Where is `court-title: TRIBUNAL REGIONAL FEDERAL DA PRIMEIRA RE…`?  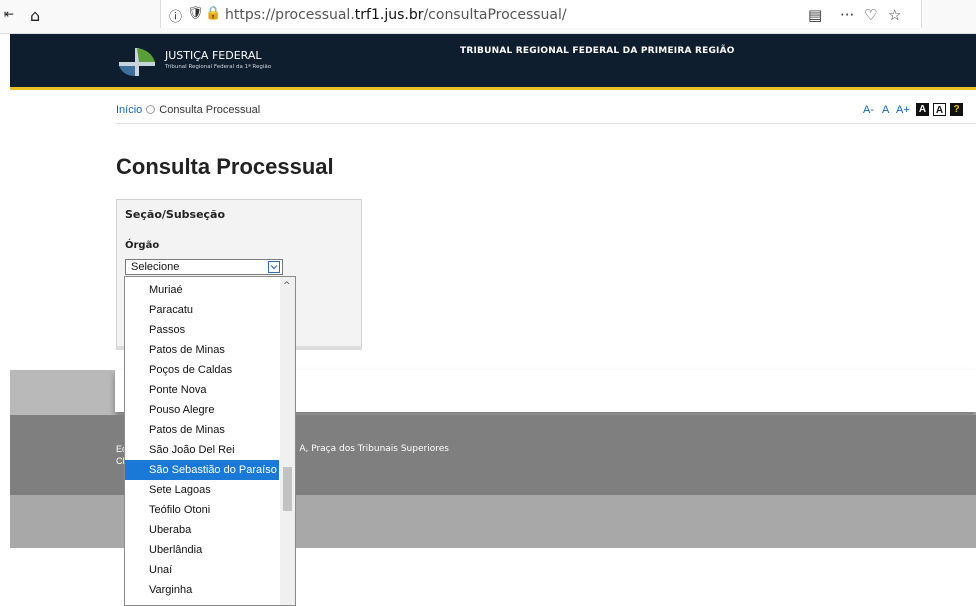
court-title: TRIBUNAL REGIONAL FEDERAL DA PRIMEIRA RE… is located at coordinates (597, 51).